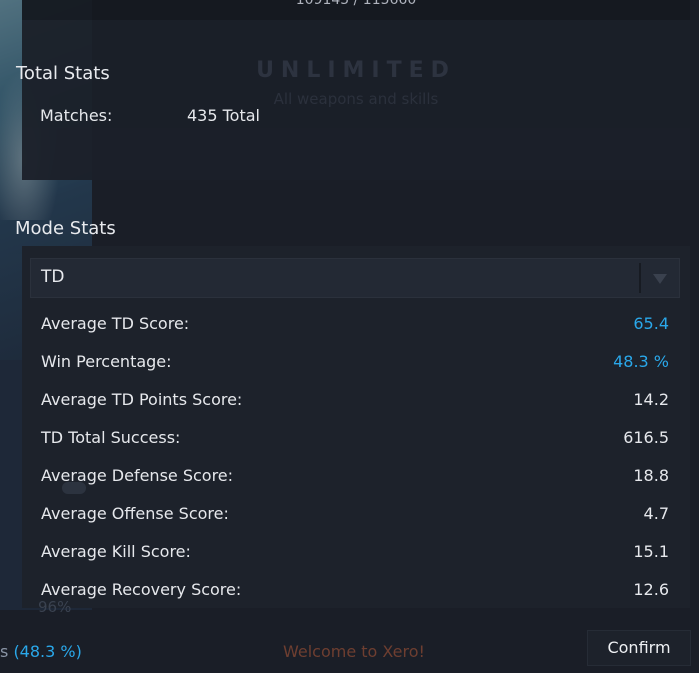 The height and width of the screenshot is (673, 699). I want to click on stat-row: TD Total Success: 616.5, so click(355, 440).